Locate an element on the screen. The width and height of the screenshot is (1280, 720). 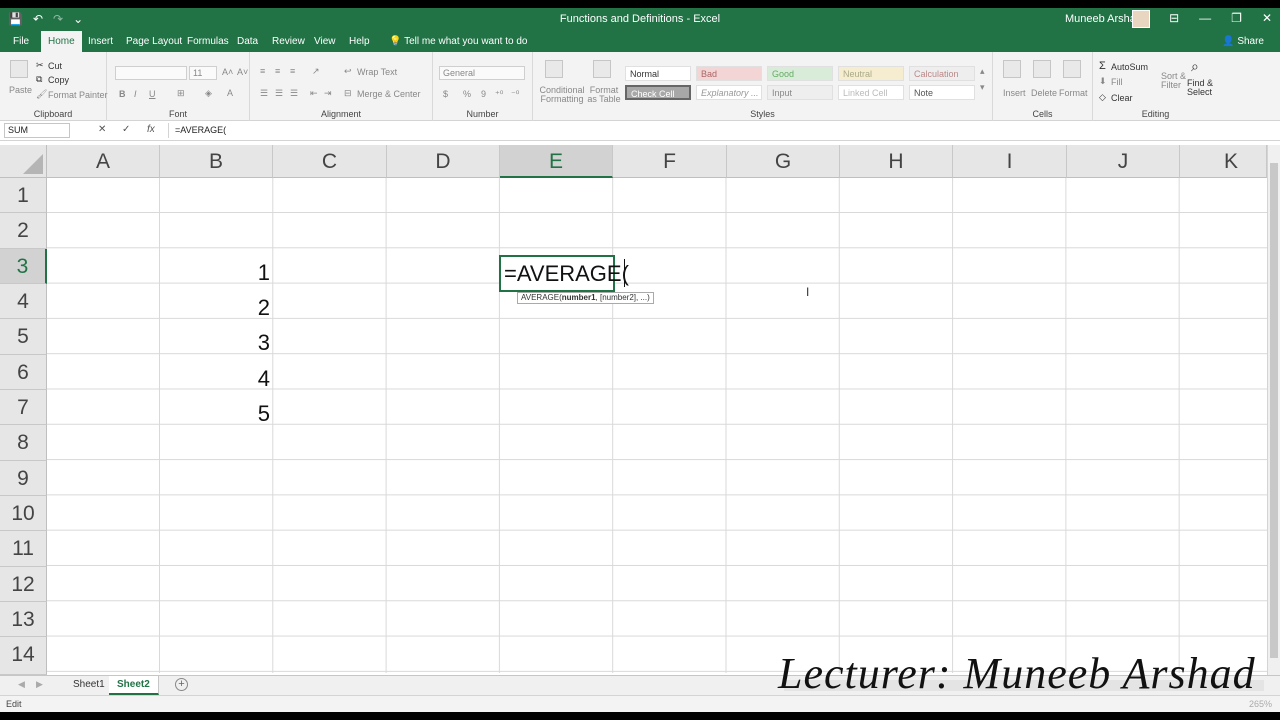
column-header-e: E is located at coordinates (556, 161).